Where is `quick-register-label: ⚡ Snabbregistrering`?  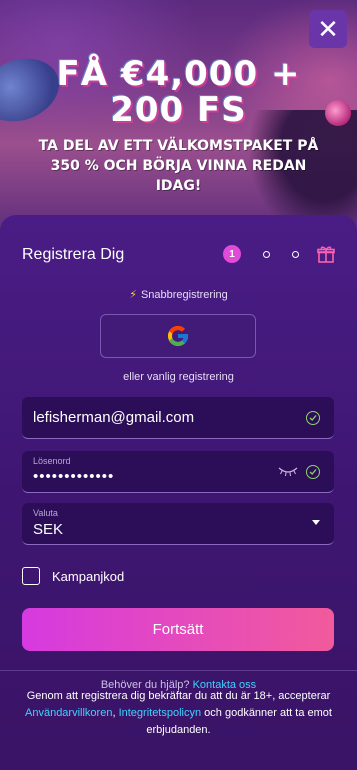 quick-register-label: ⚡ Snabbregistrering is located at coordinates (178, 294).